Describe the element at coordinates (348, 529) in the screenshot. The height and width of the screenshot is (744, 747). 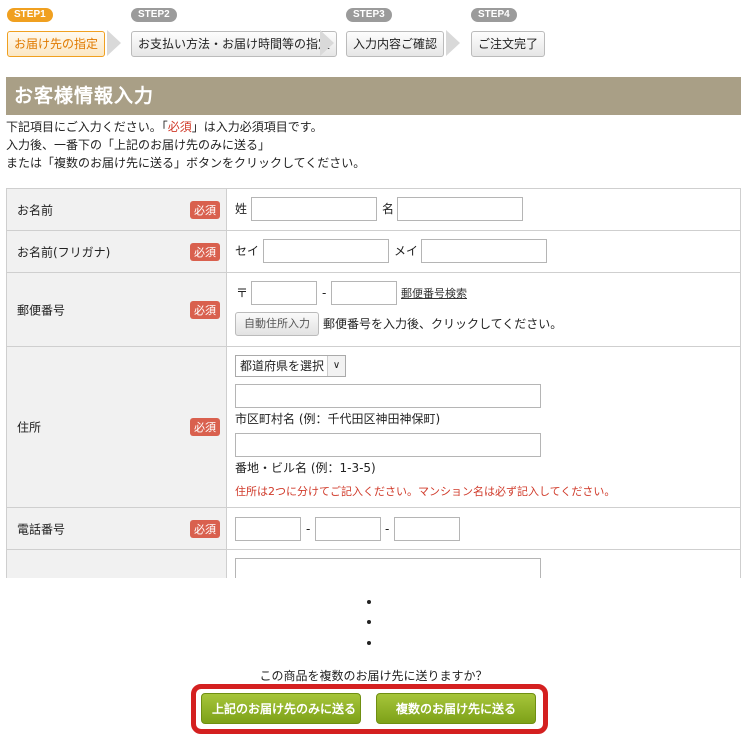
I see `phone-2-input` at that location.